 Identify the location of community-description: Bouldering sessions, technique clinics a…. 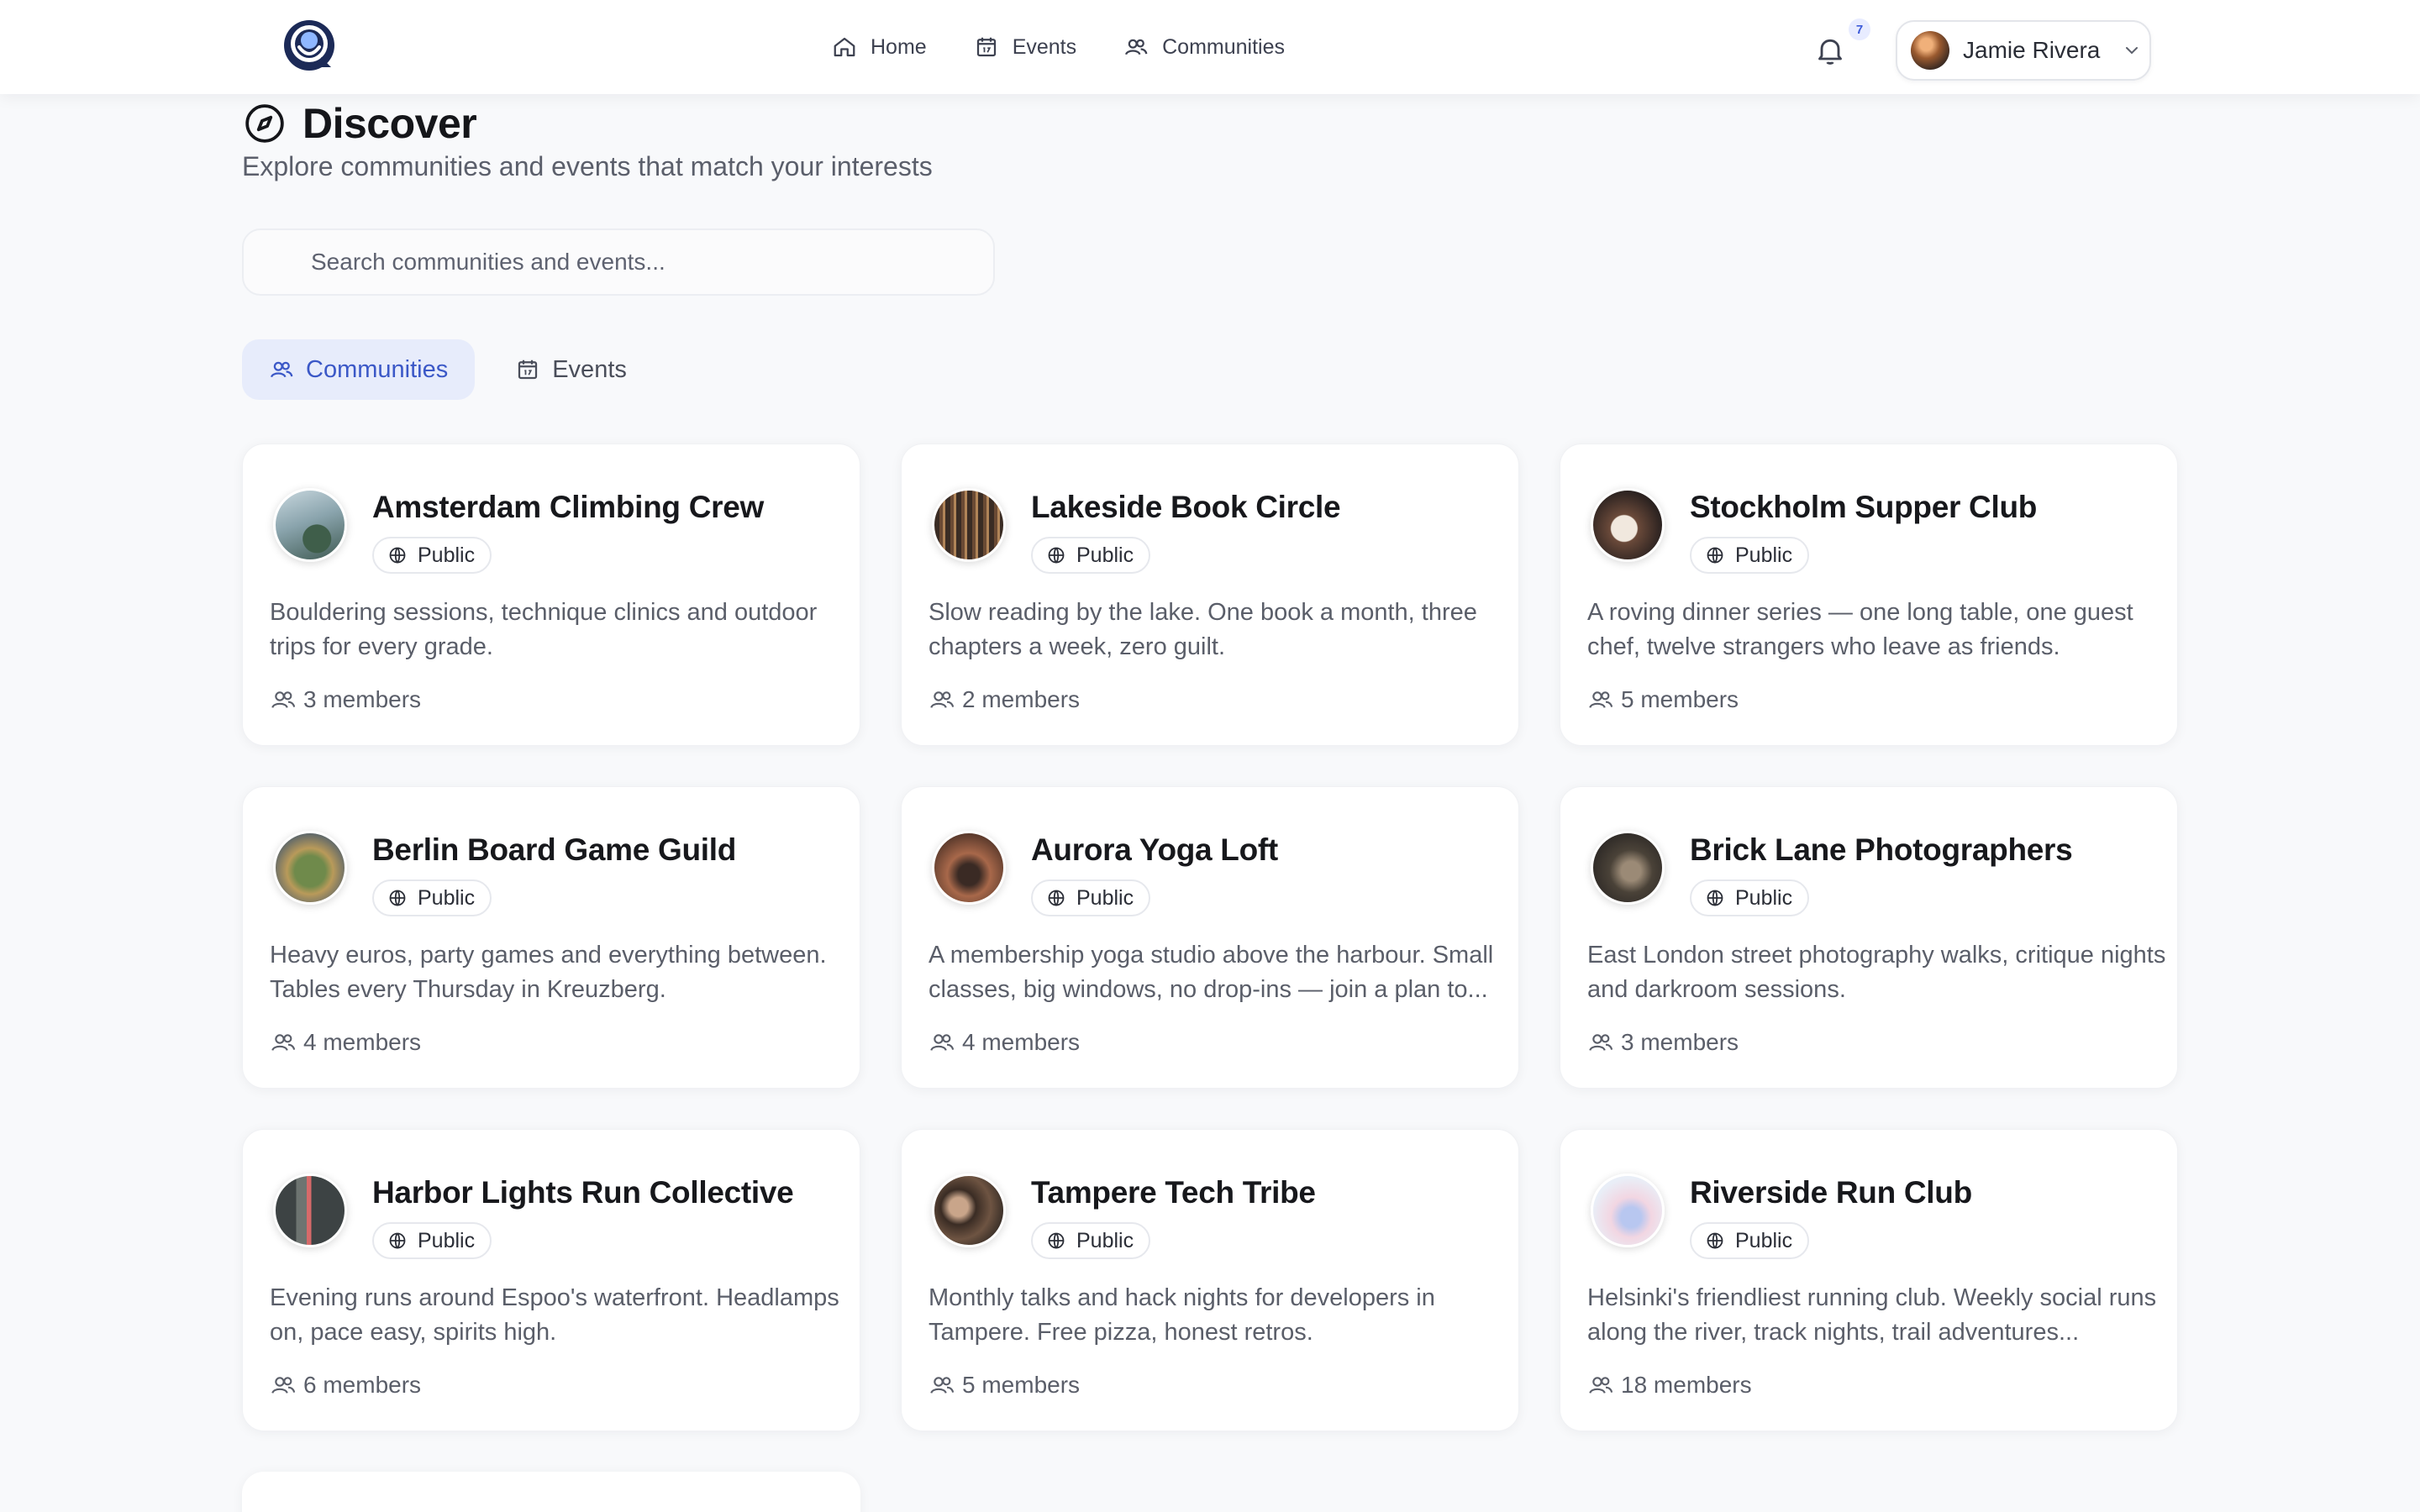
(544, 629).